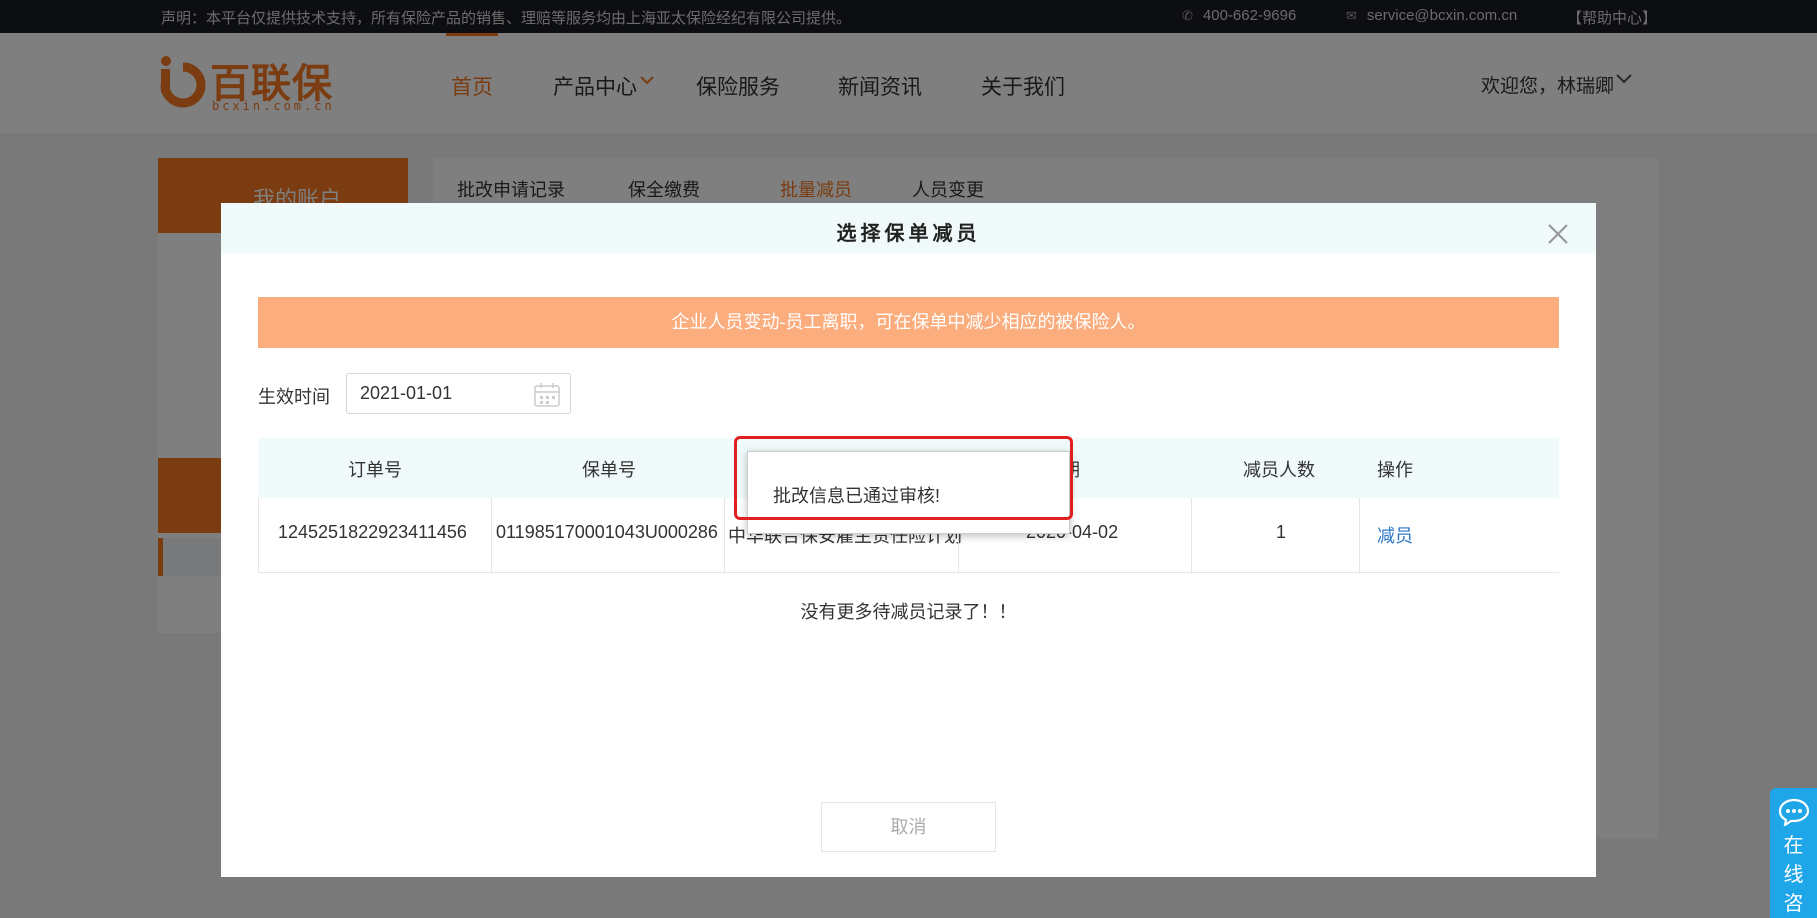  I want to click on col-action: 操作, so click(1395, 470).